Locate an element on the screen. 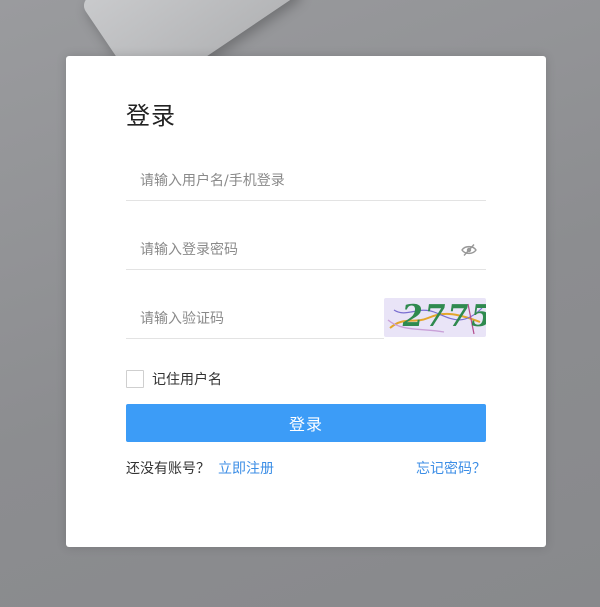 The height and width of the screenshot is (607, 600). login-button: 登录 is located at coordinates (306, 423).